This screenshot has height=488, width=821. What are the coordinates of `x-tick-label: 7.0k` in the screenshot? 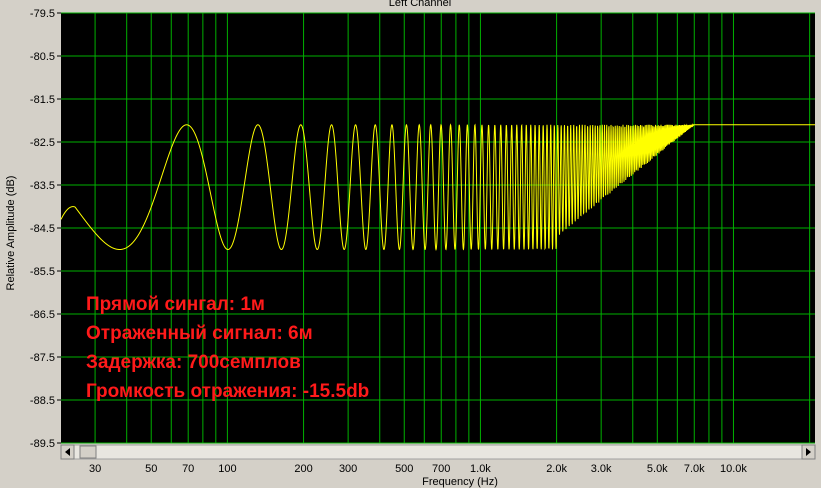 It's located at (694, 469).